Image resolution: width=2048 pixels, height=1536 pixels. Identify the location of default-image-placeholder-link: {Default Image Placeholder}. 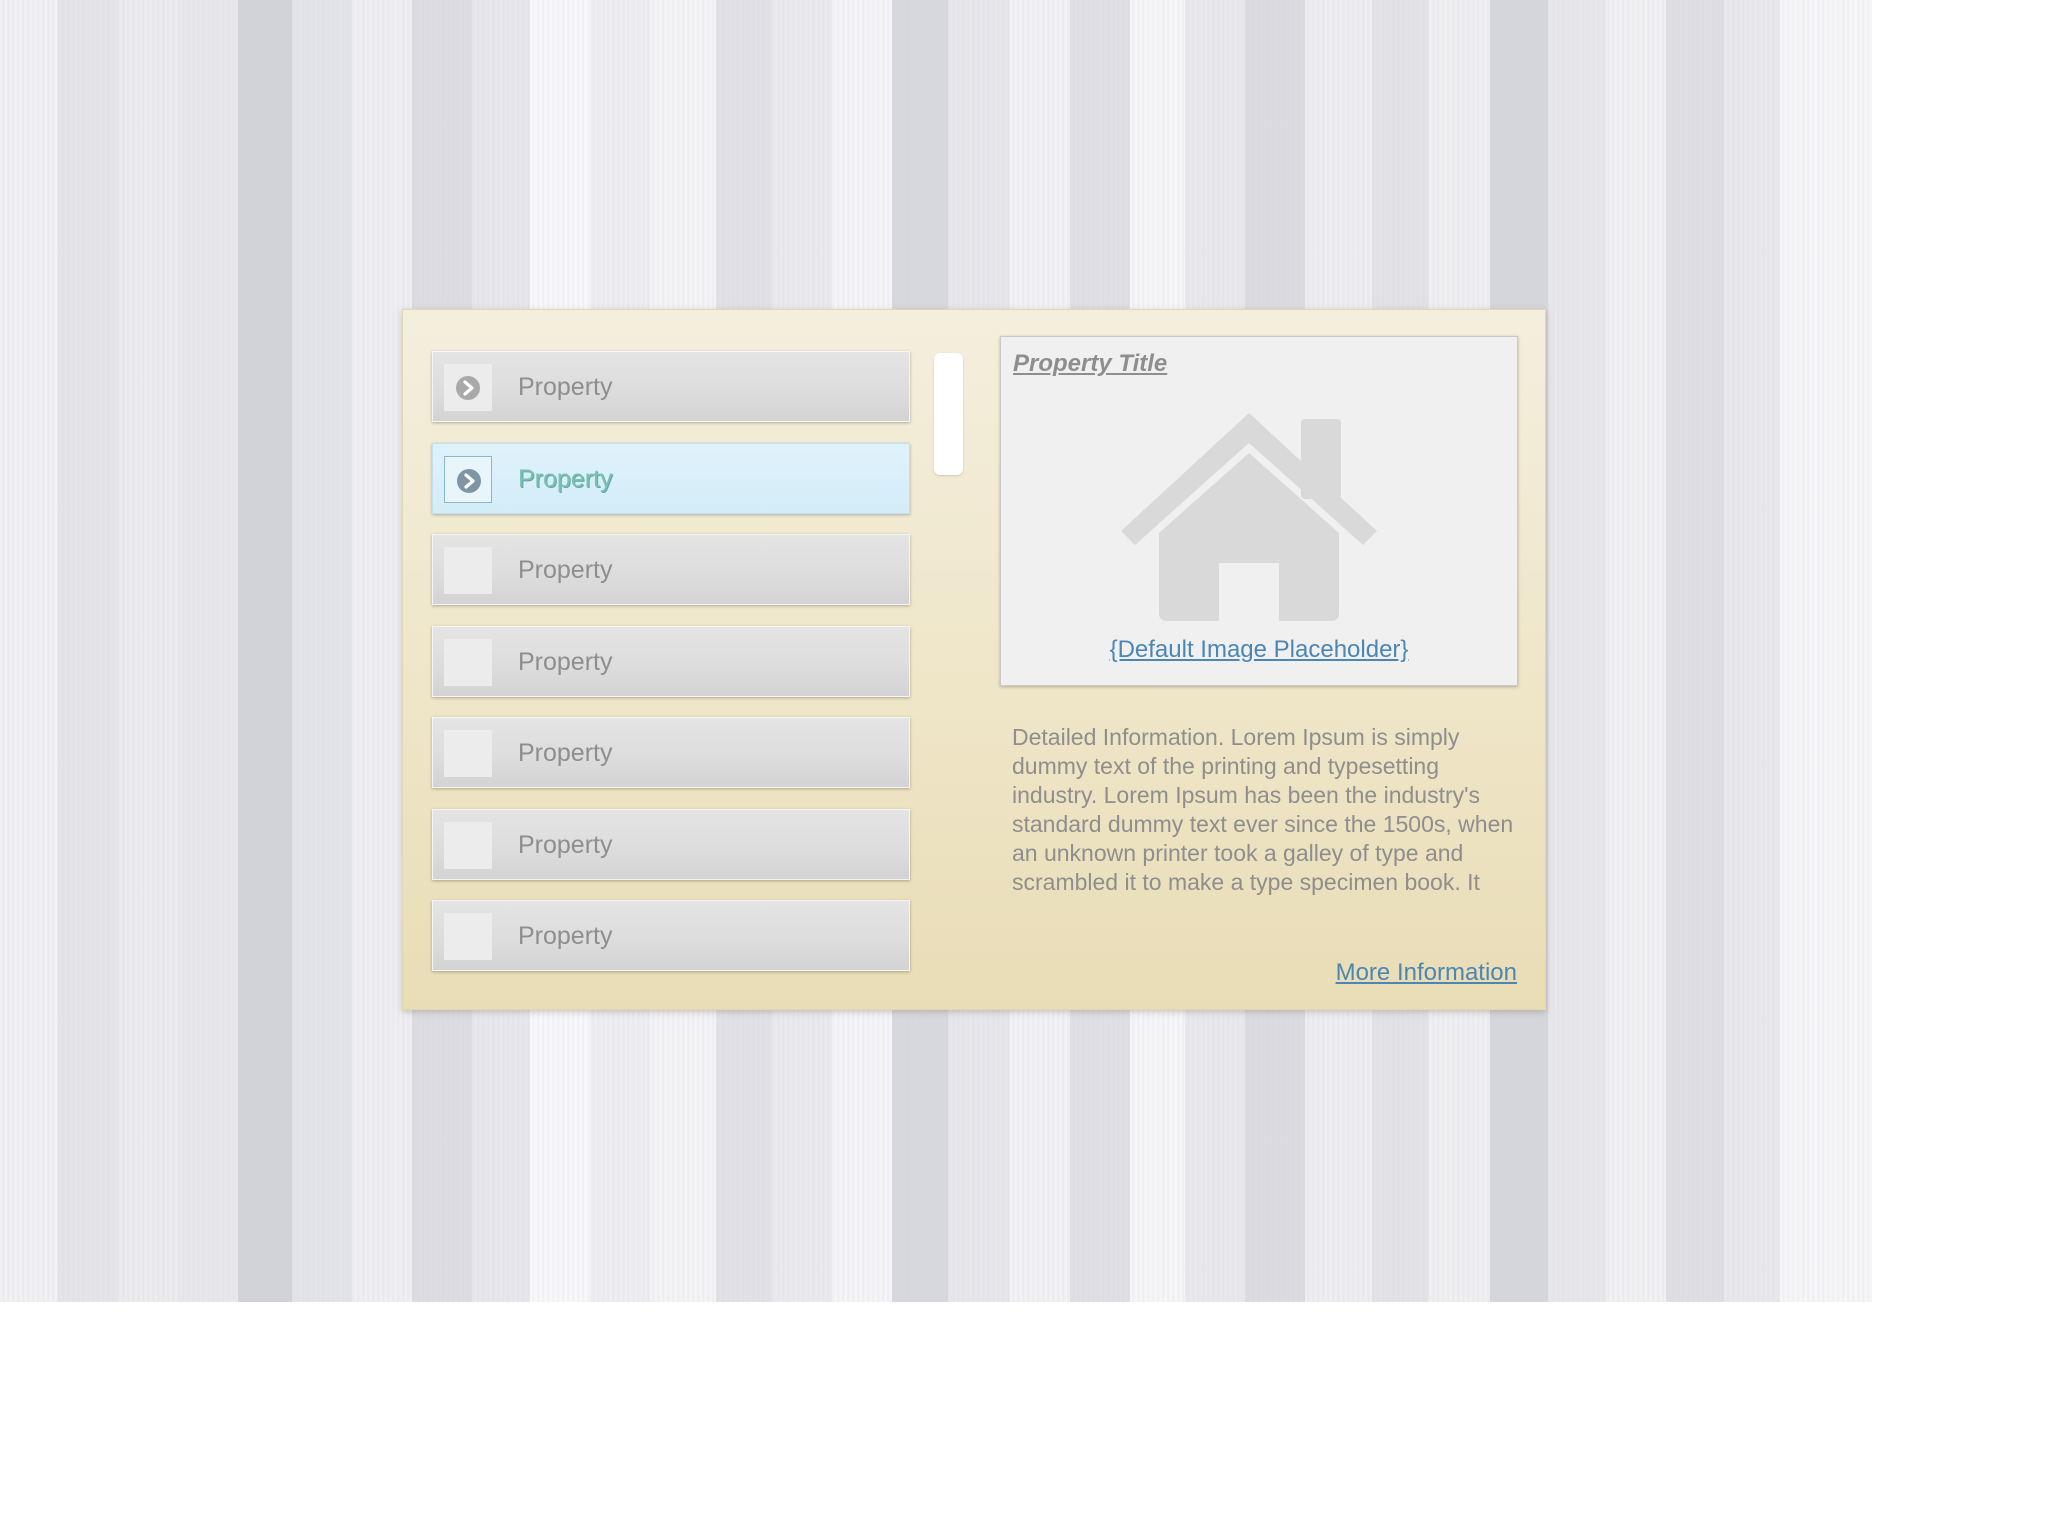
(1259, 650).